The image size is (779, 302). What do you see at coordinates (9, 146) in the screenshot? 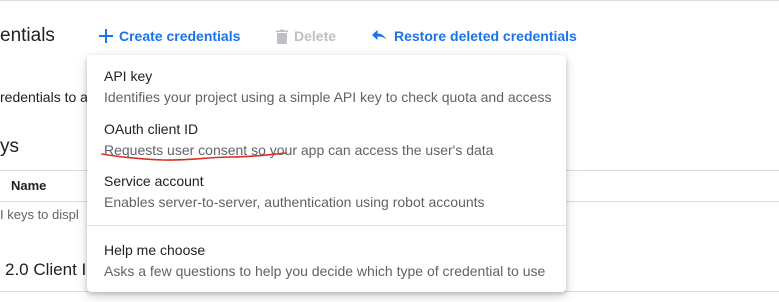
I see `section-title-api-keys: ys` at bounding box center [9, 146].